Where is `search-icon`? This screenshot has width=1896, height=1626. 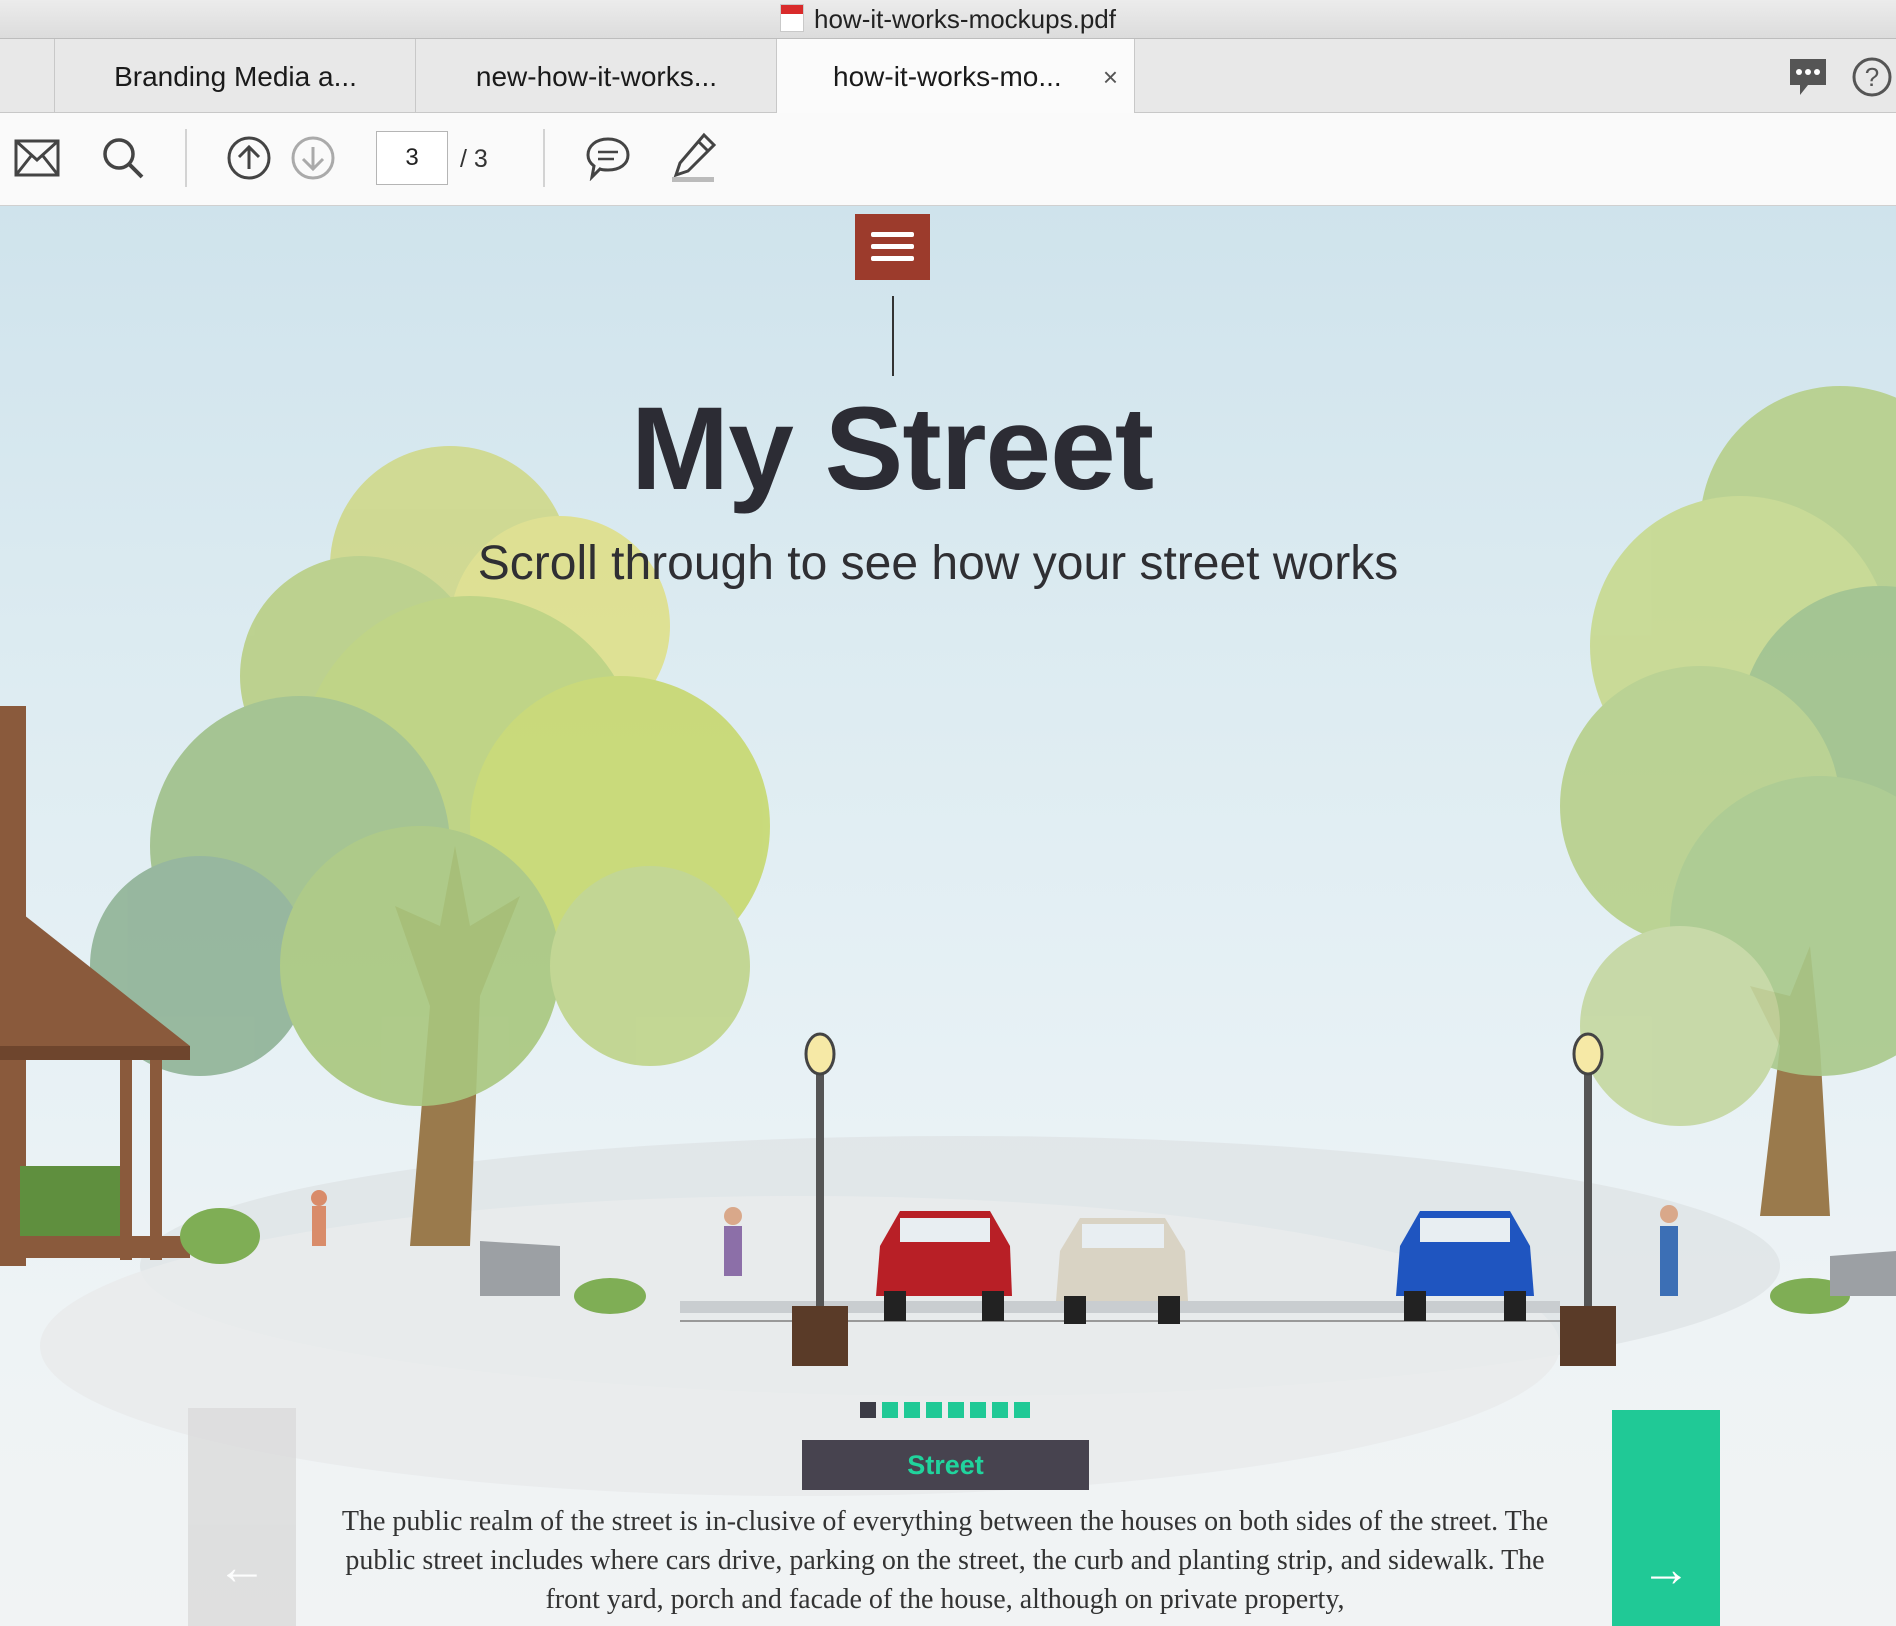
search-icon is located at coordinates (123, 158).